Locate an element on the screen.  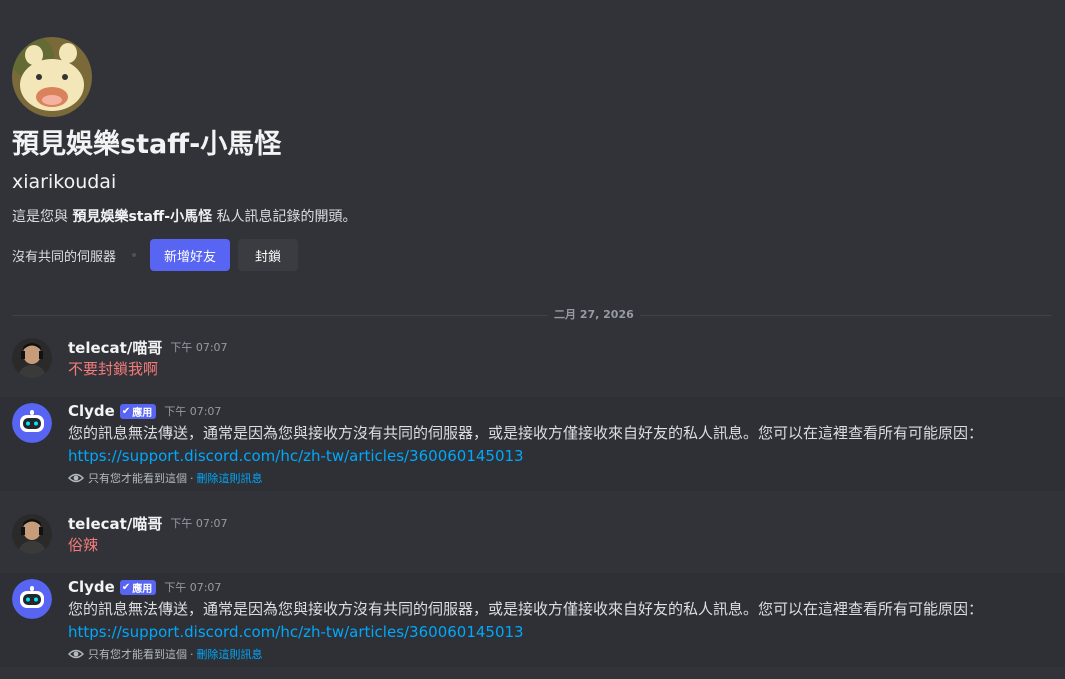
date-divider-label: 二月 27, 2026 is located at coordinates (594, 315).